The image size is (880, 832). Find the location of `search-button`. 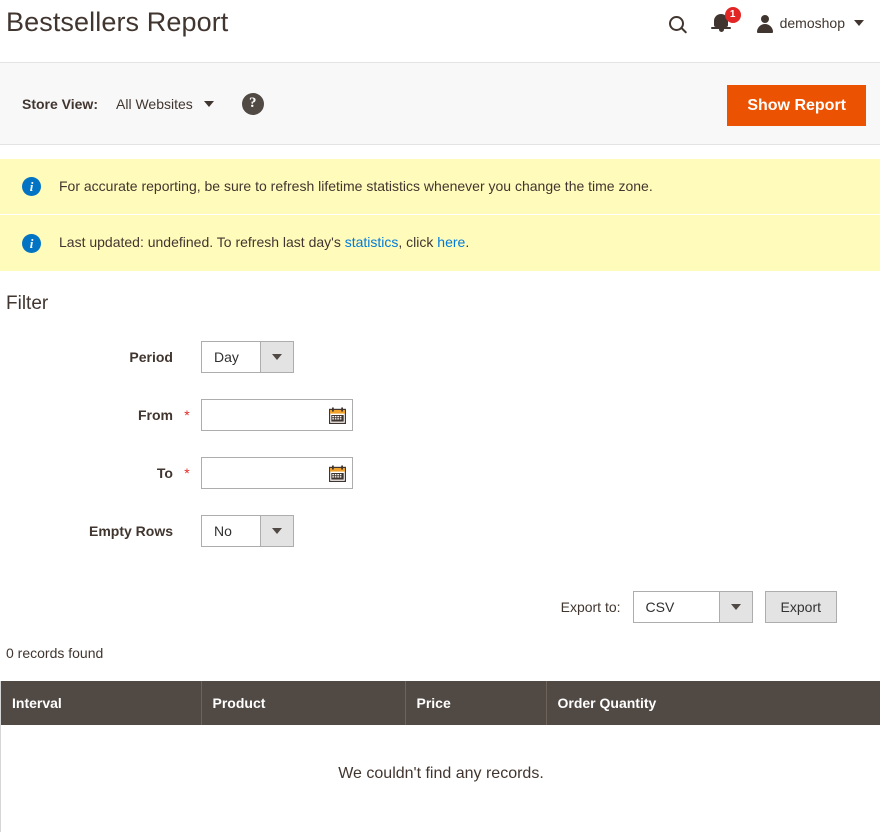

search-button is located at coordinates (677, 23).